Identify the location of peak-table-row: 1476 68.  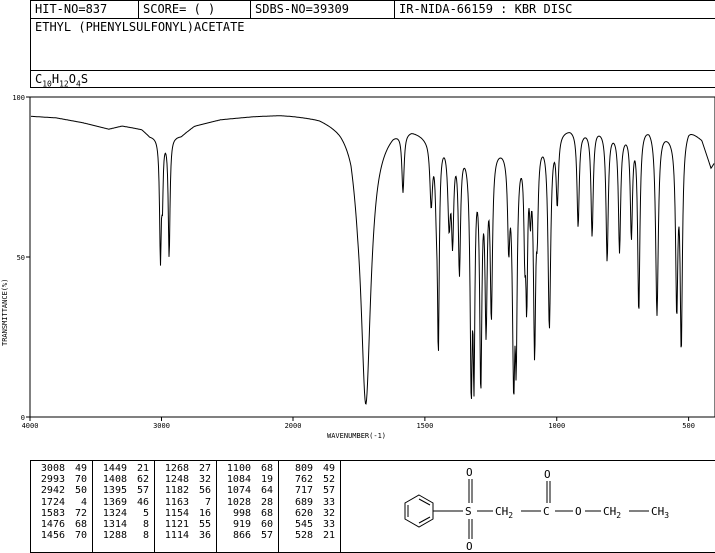
(61, 524).